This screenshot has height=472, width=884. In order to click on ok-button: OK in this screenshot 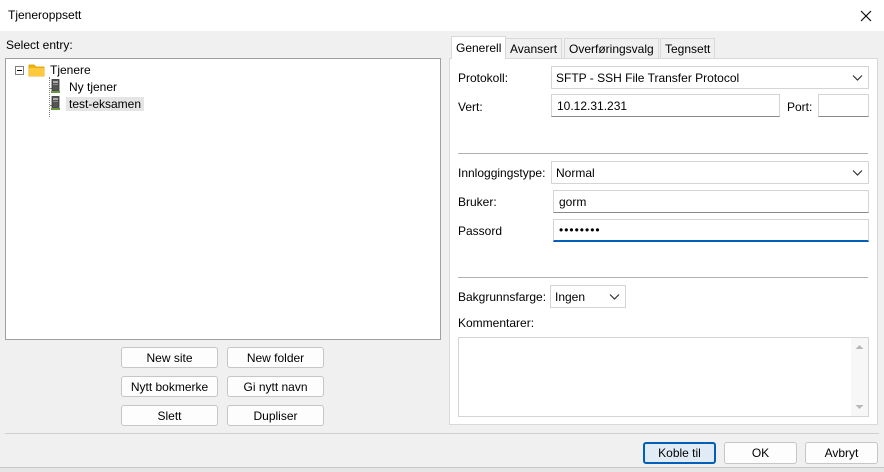, I will do `click(760, 453)`.